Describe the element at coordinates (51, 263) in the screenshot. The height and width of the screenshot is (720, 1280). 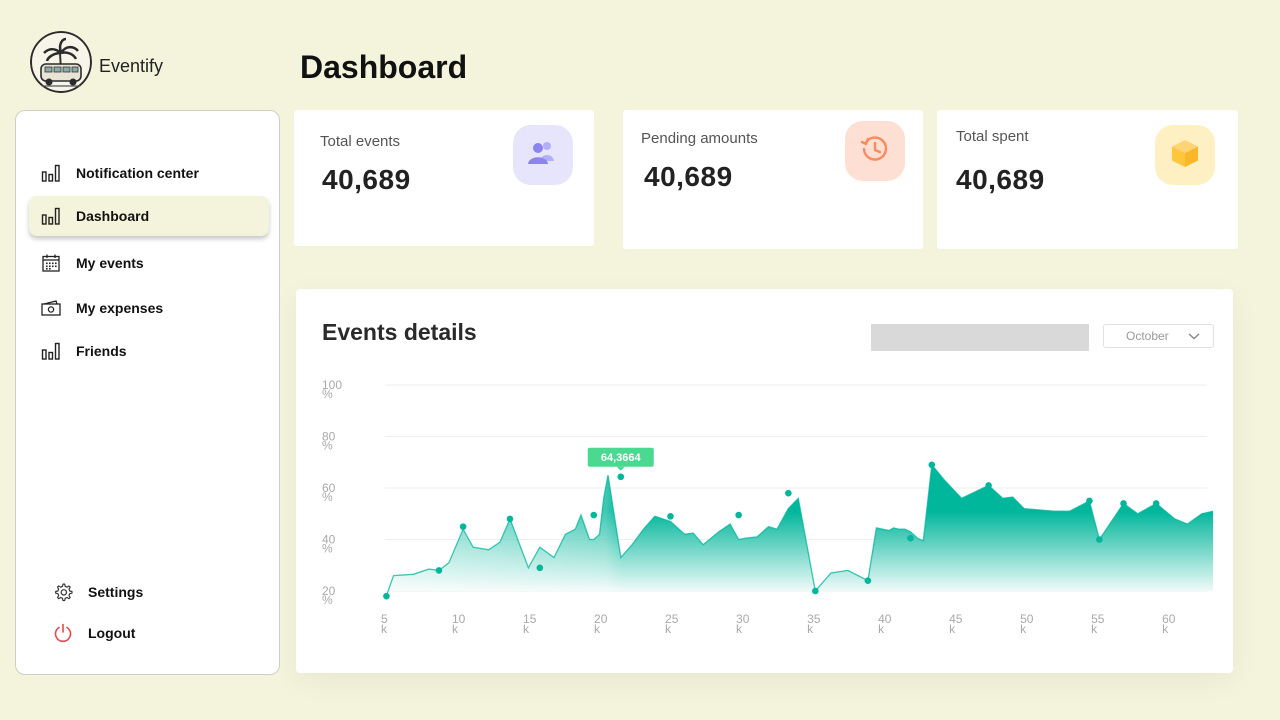
I see `calendar-icon` at that location.